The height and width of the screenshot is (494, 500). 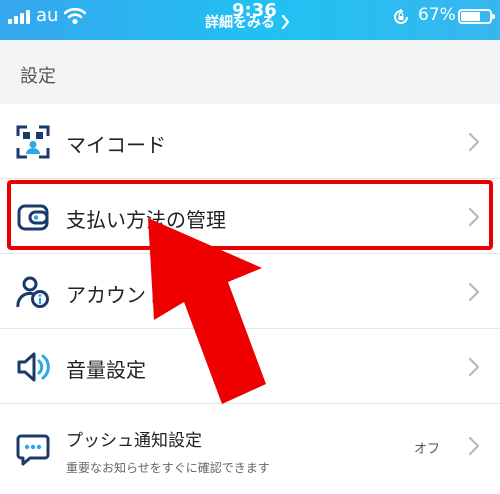 I want to click on wifi-icon, so click(x=75, y=16).